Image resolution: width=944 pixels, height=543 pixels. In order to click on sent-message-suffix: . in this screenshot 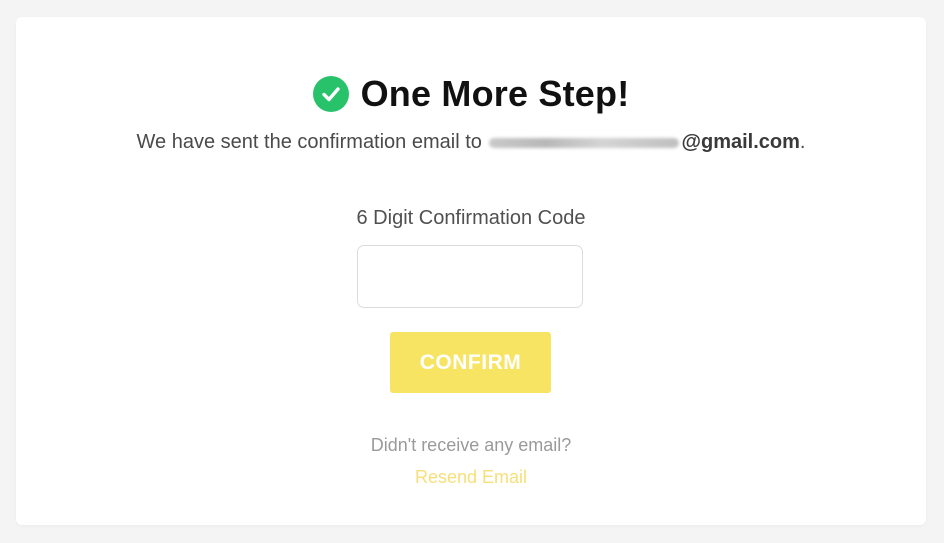, I will do `click(802, 142)`.